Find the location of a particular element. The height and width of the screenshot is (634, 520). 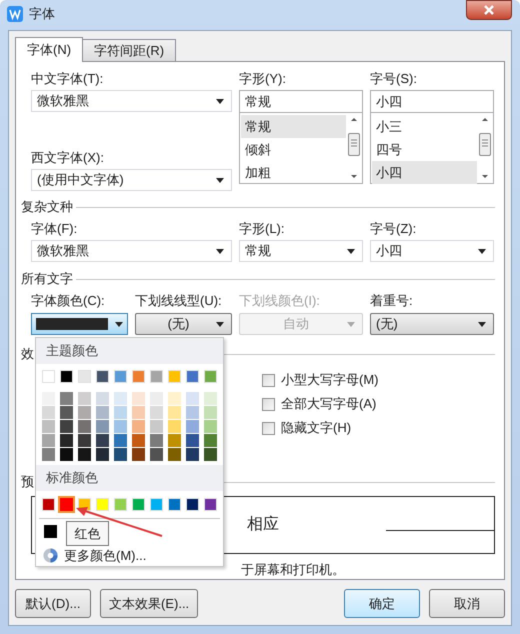

text-field: 小四 is located at coordinates (432, 101).